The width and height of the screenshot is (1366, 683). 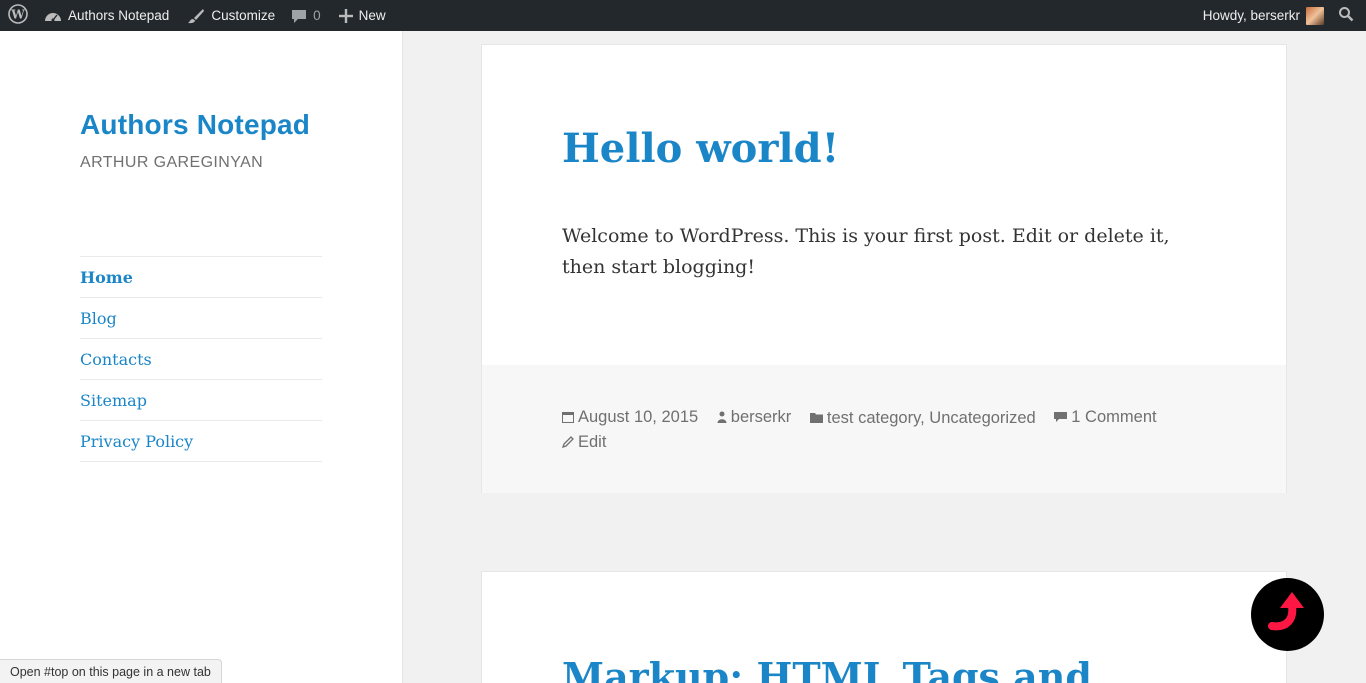 I want to click on post-author: berserkr, so click(x=761, y=417).